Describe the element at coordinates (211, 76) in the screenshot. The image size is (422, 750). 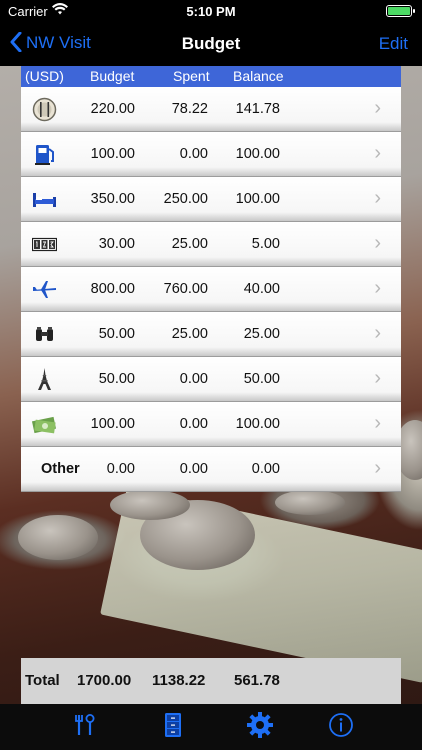
I see `table-header: (USD) Budget Spent Balance` at that location.